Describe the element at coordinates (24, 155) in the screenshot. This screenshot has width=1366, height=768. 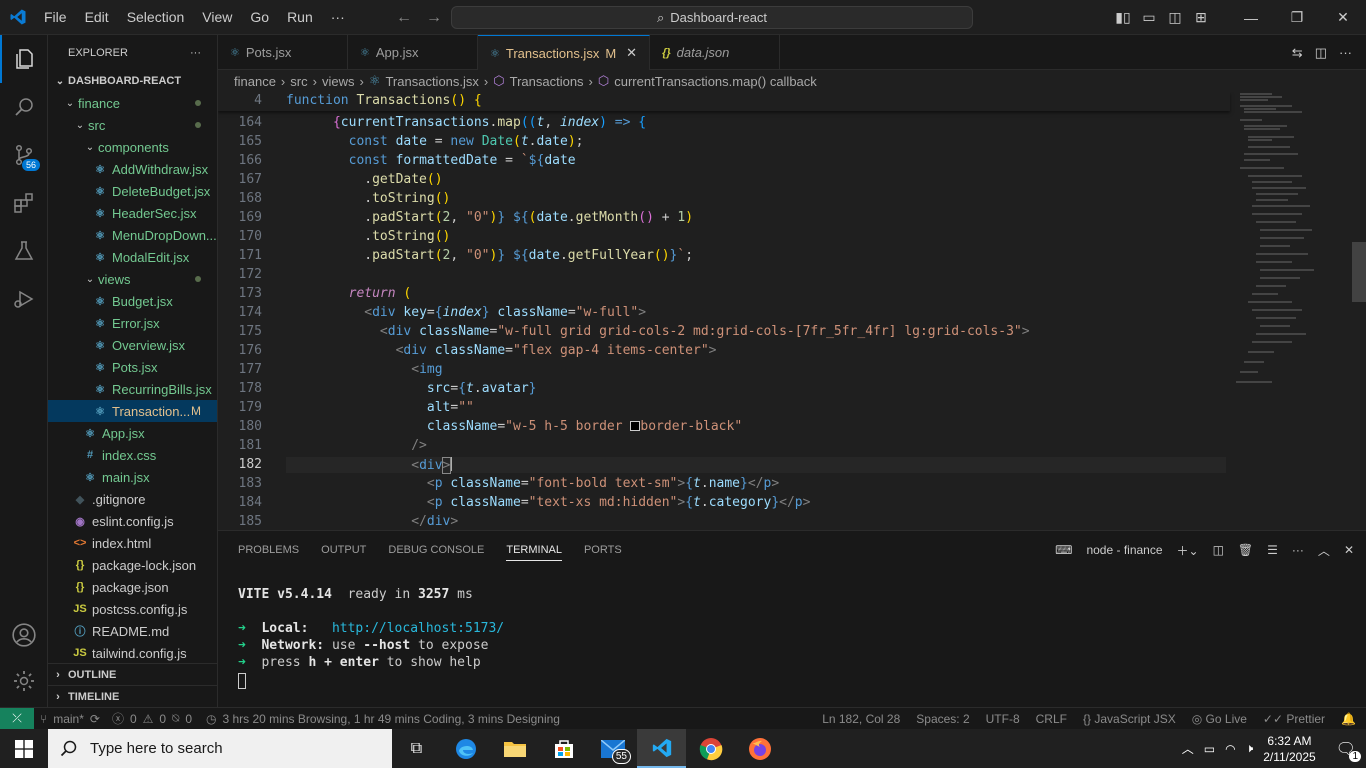
I see `source-control-icon: 56` at that location.